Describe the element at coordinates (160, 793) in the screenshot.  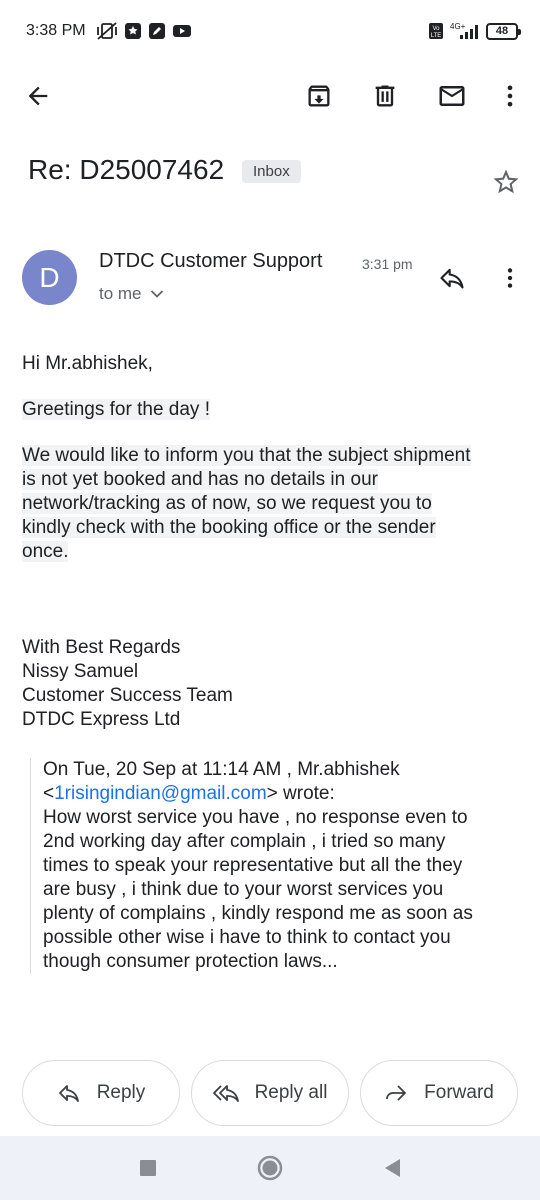
I see `sender-email-link: 1risingindian@gmail.com` at that location.